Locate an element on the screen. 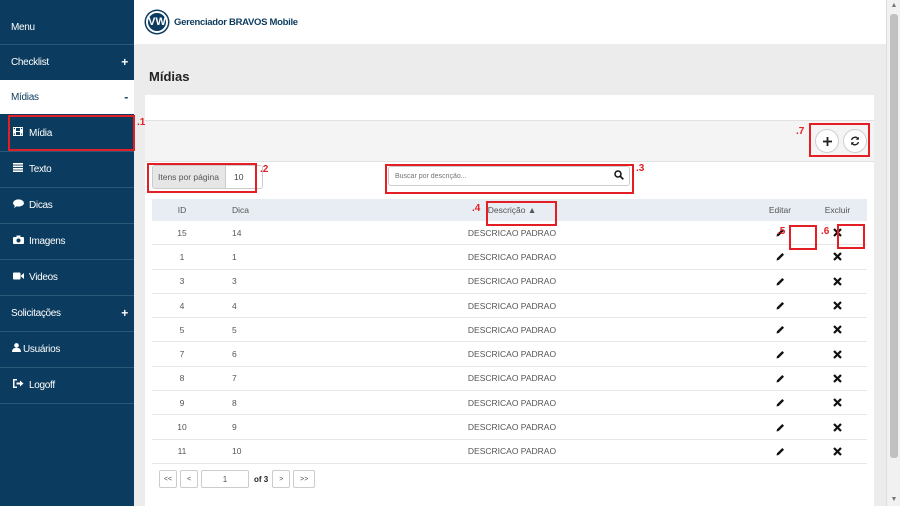  sidebar-item-checklist: Checklist + is located at coordinates (67, 62).